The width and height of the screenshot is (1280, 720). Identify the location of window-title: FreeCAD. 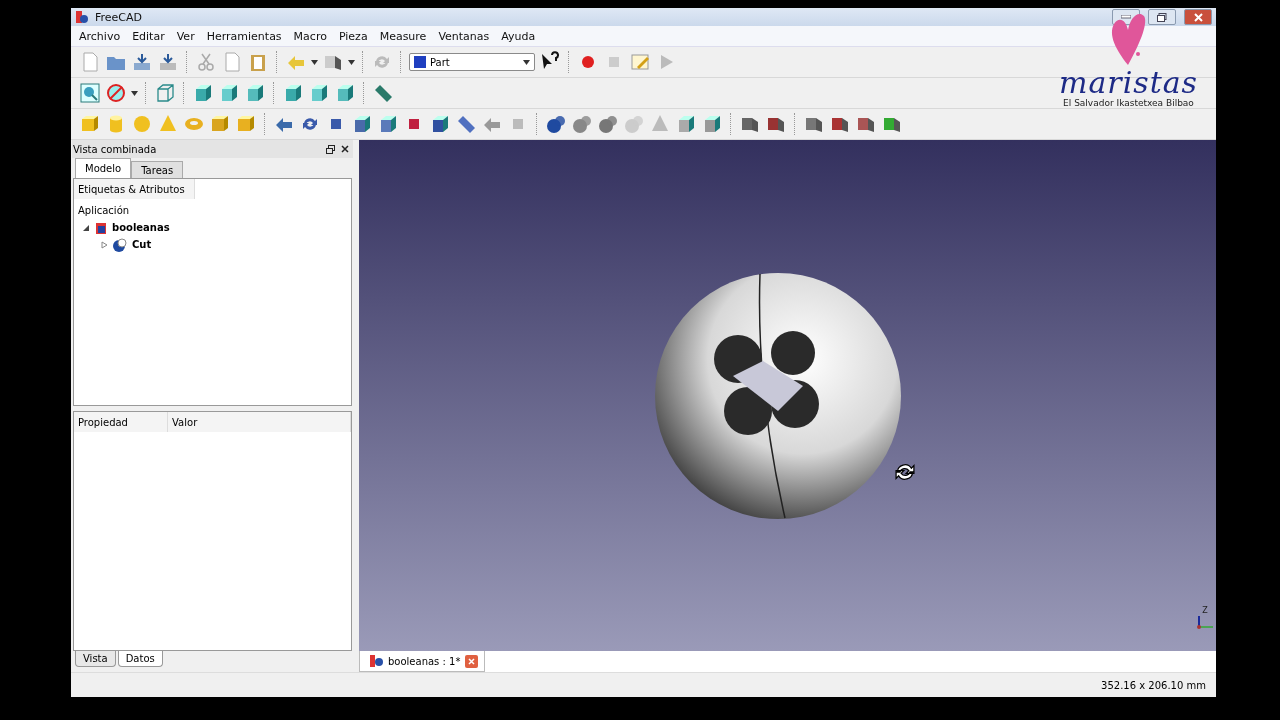
(119, 17).